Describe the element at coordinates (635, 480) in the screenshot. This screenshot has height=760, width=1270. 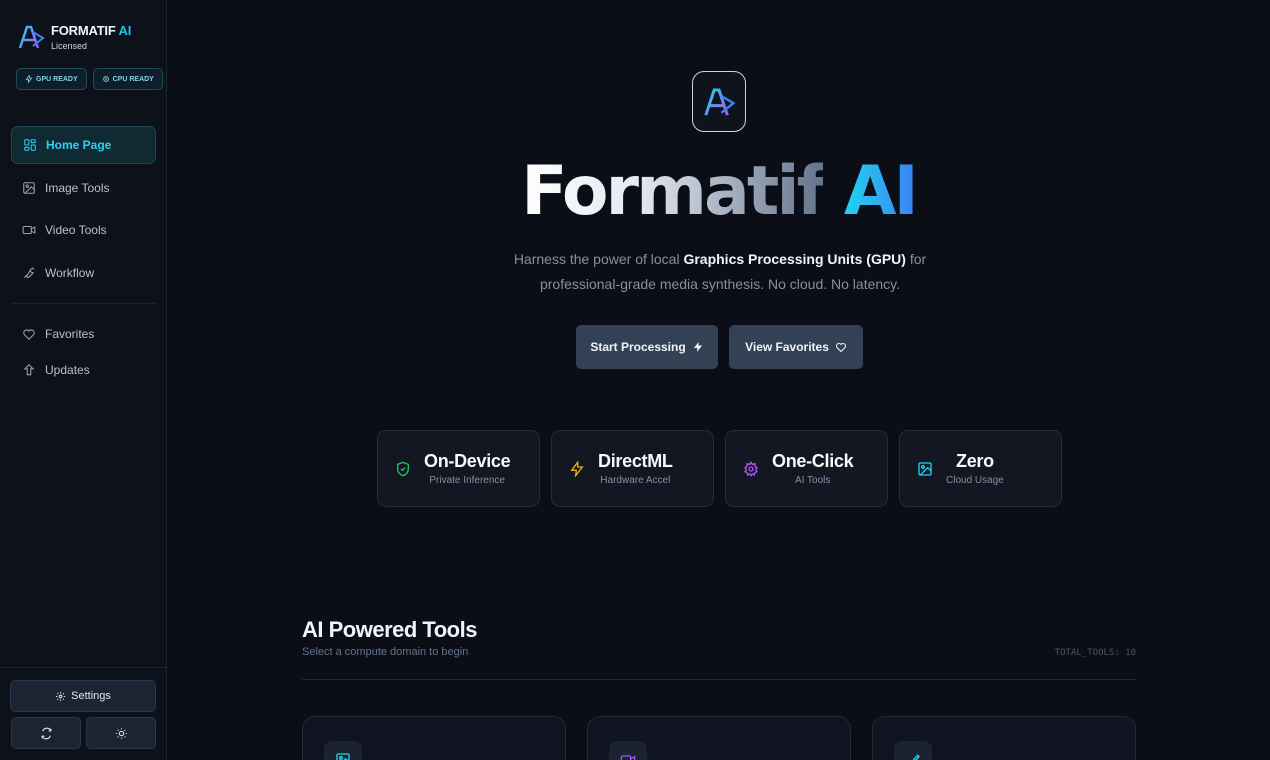
I see `stat-label: Hardware Accel` at that location.